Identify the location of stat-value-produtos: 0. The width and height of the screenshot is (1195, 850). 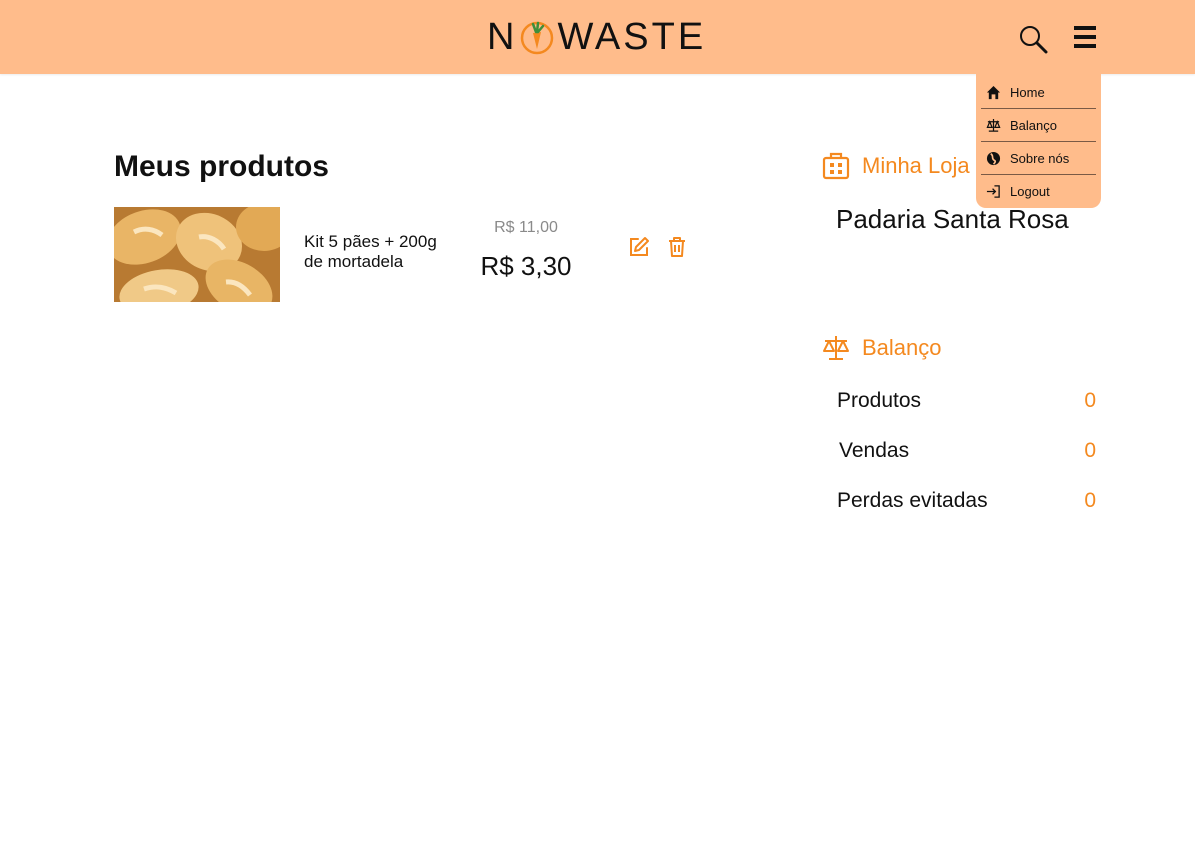
(1090, 400).